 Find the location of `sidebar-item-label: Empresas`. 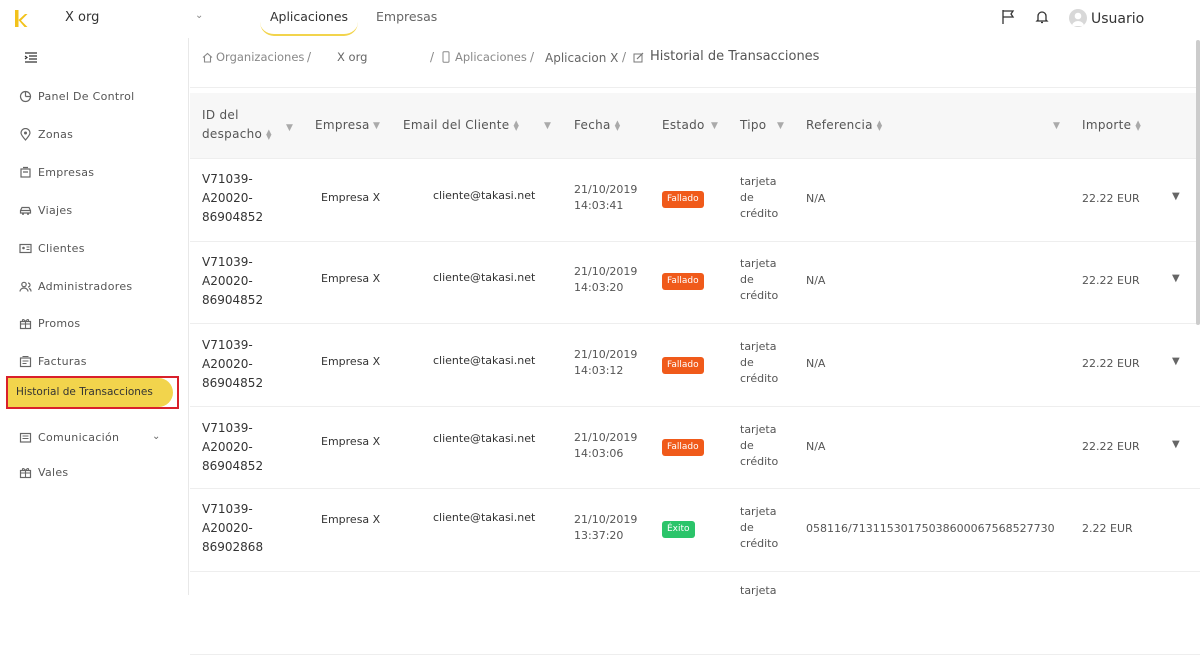

sidebar-item-label: Empresas is located at coordinates (66, 172).